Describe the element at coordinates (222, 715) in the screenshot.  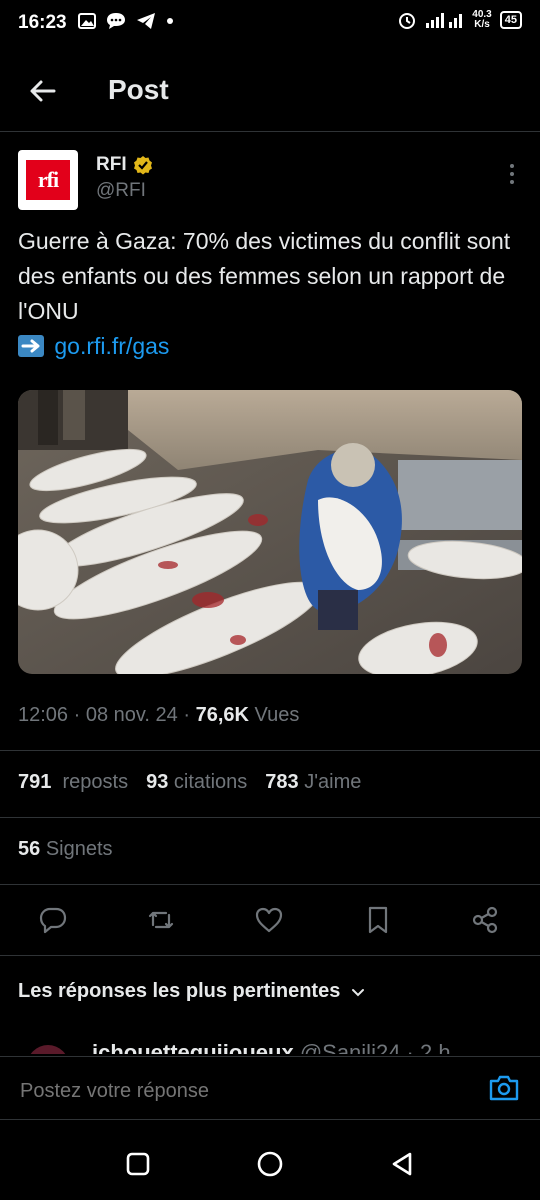
I see `view-count: 76,6K` at that location.